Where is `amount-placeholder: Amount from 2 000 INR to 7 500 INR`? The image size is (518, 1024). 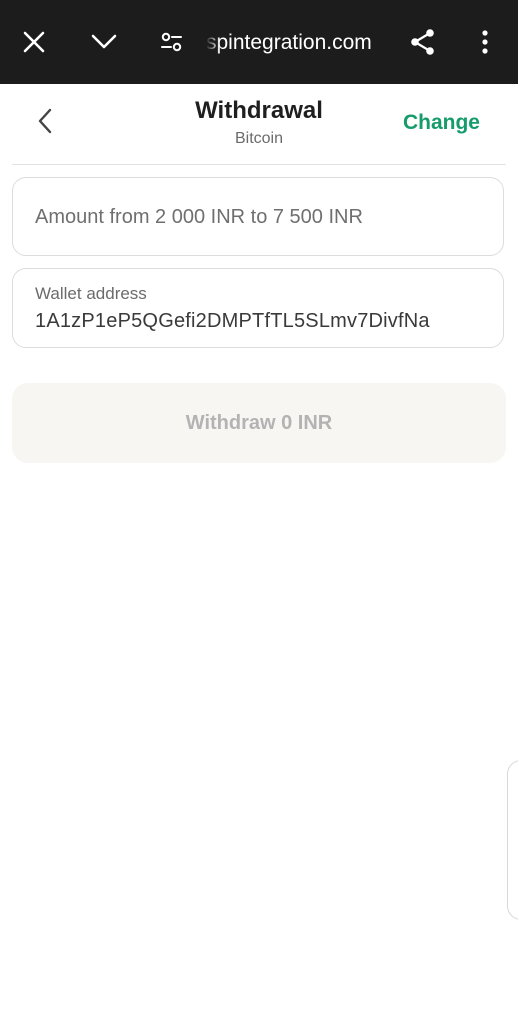
amount-placeholder: Amount from 2 000 INR to 7 500 INR is located at coordinates (199, 217).